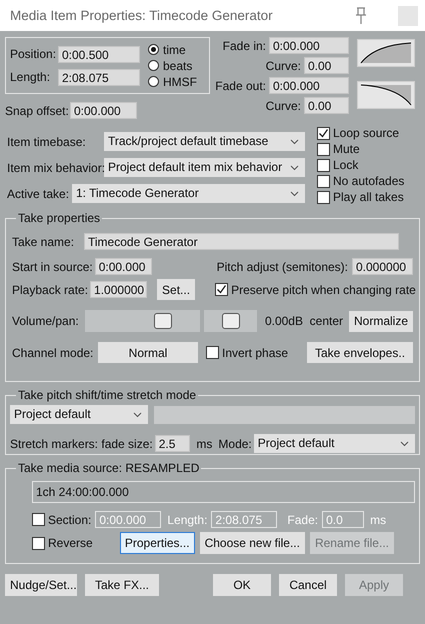 This screenshot has height=624, width=425. I want to click on volume-slider, so click(142, 321).